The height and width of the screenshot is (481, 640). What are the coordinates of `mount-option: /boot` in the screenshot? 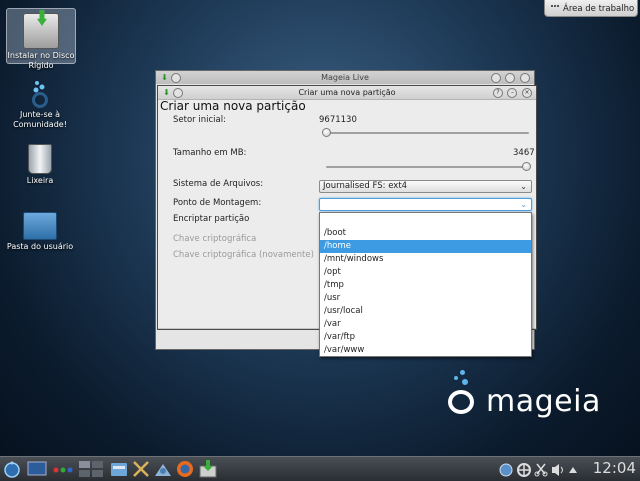 It's located at (425, 233).